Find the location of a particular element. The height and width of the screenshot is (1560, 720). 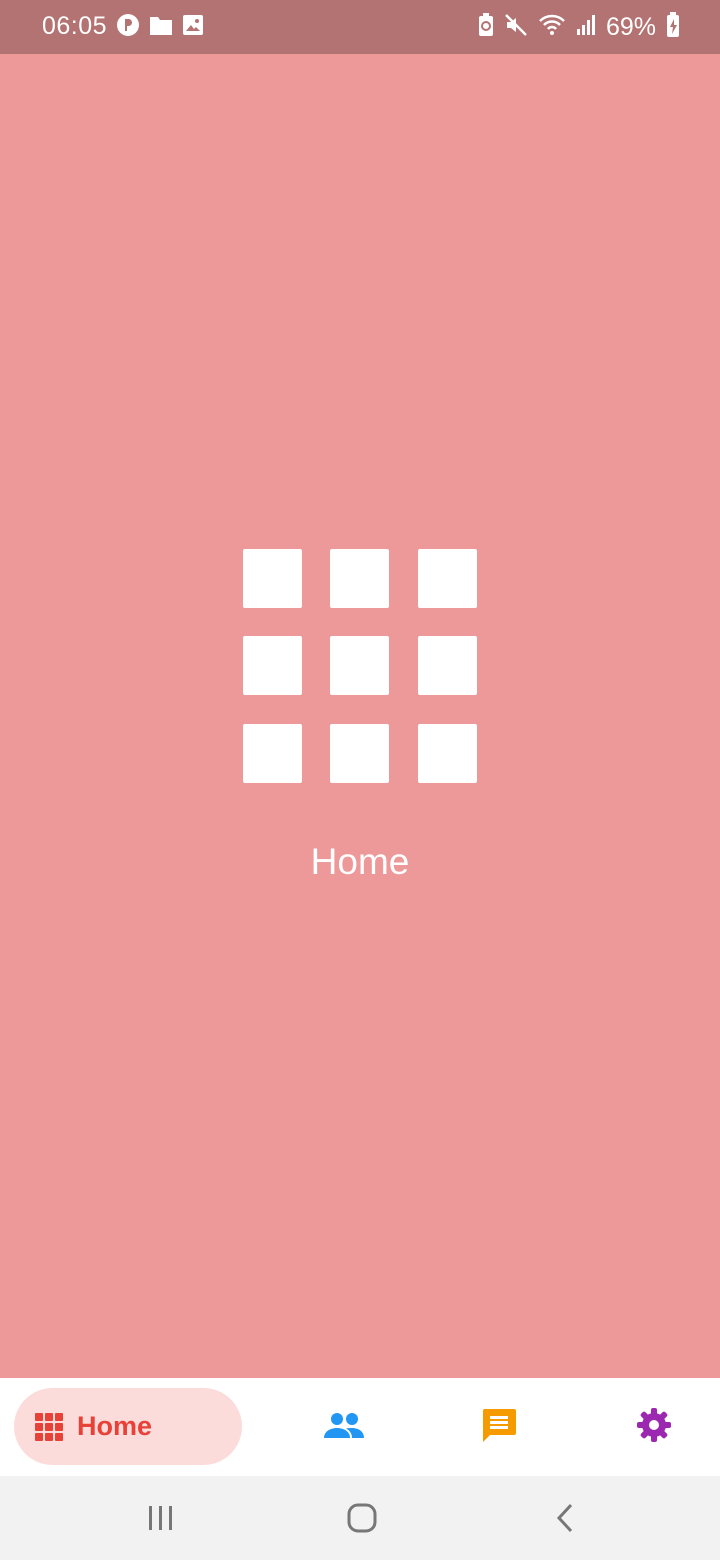

signal-icon is located at coordinates (586, 27).